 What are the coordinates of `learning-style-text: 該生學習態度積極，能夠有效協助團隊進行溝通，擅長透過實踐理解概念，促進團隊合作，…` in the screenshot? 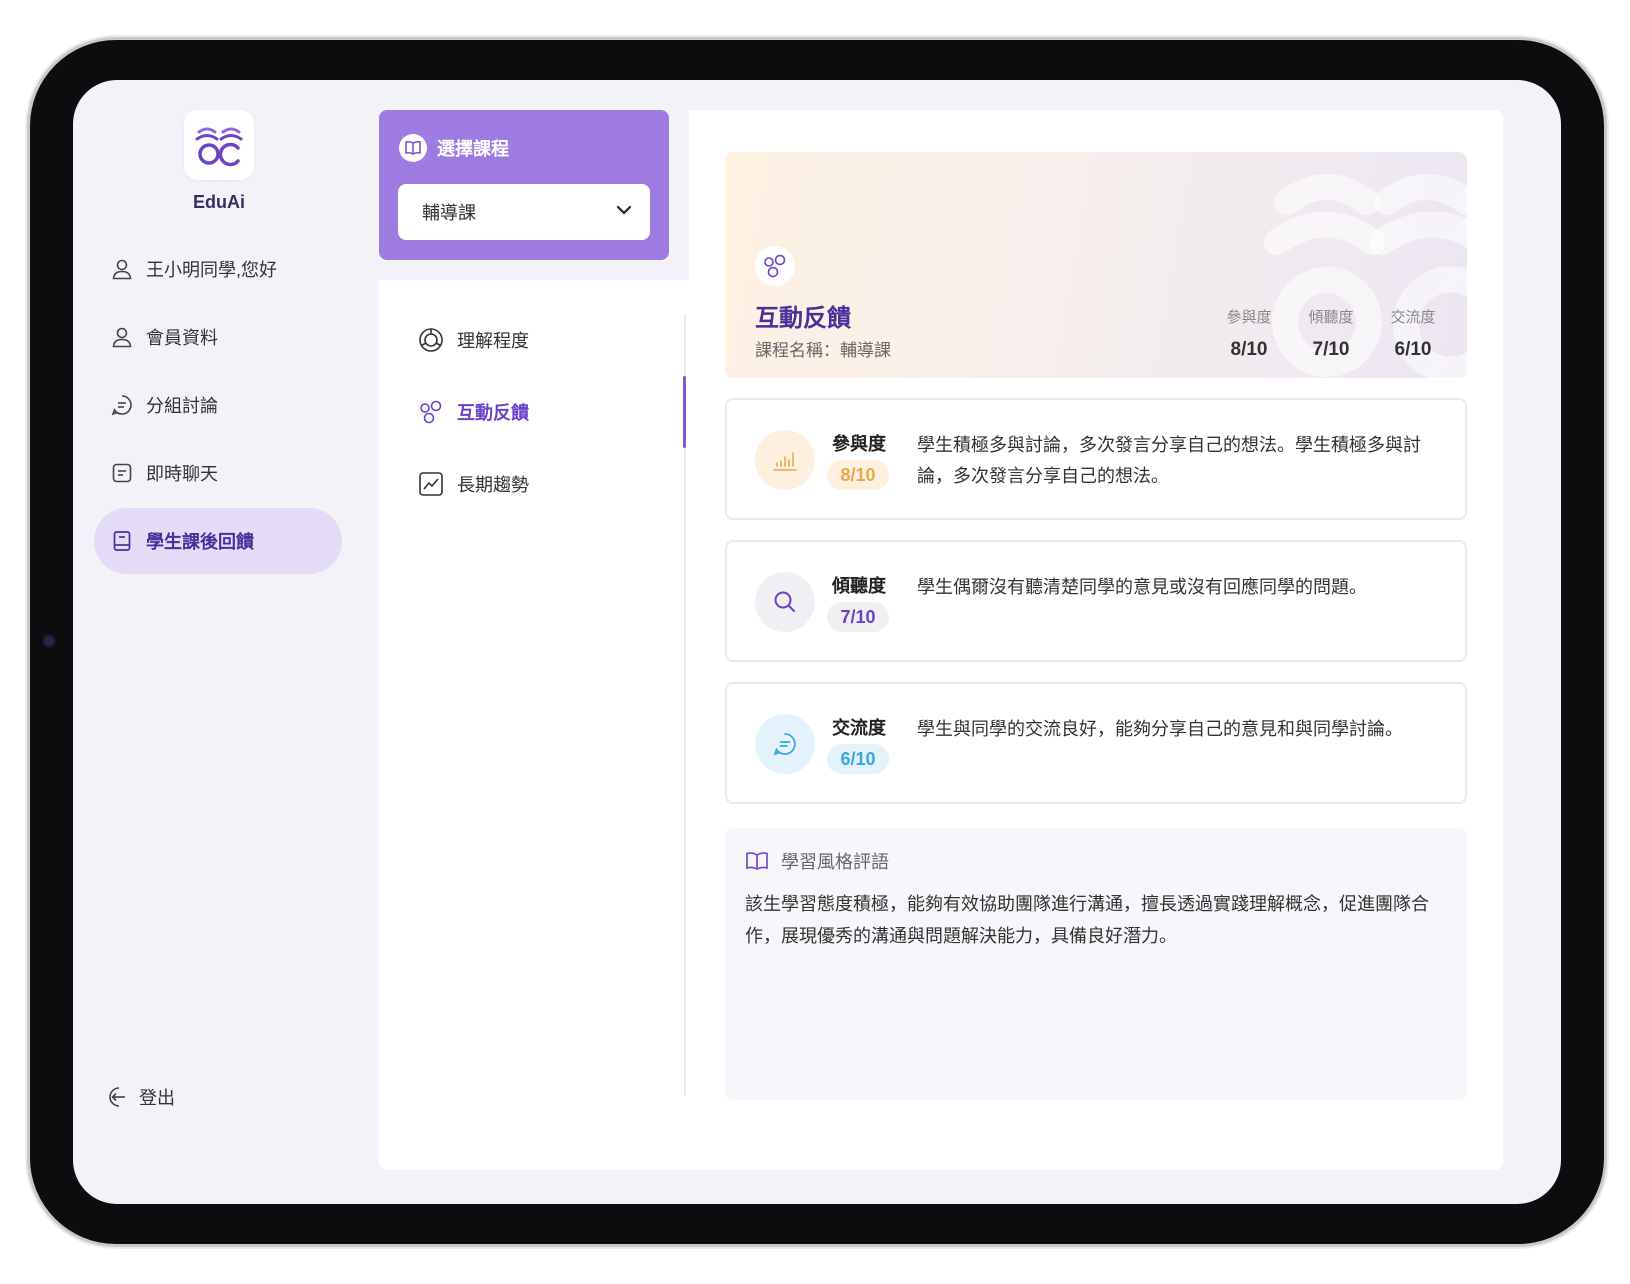 It's located at (1087, 920).